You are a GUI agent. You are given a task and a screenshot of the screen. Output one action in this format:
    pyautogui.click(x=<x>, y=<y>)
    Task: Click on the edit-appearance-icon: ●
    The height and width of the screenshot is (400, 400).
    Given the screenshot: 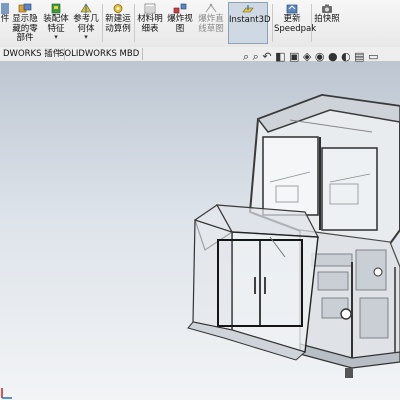 What is the action you would take?
    pyautogui.click(x=333, y=56)
    